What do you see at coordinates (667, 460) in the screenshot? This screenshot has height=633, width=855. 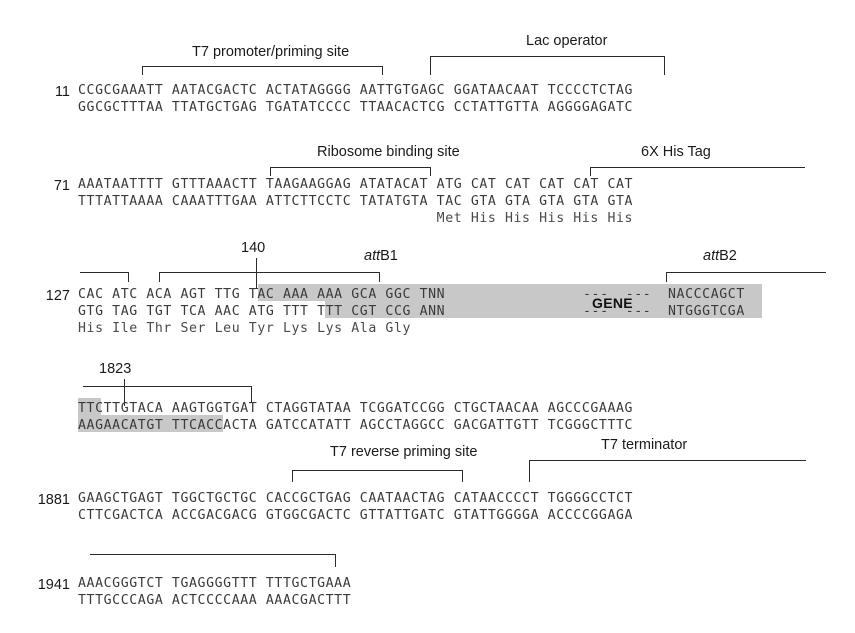 I see `bracket-t7-terminator-top` at bounding box center [667, 460].